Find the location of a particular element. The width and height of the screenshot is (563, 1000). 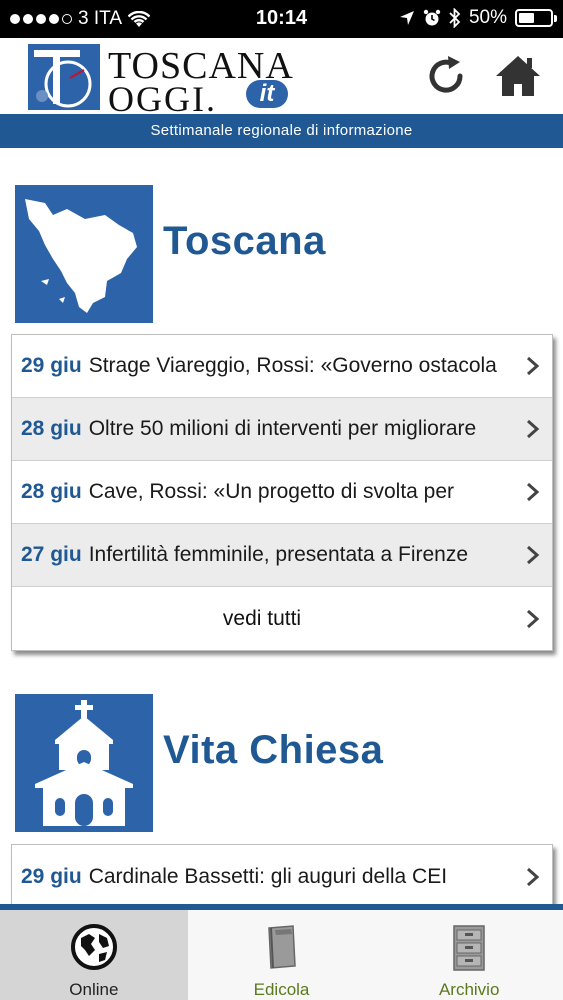

logo-monogram-graphic is located at coordinates (63, 79).